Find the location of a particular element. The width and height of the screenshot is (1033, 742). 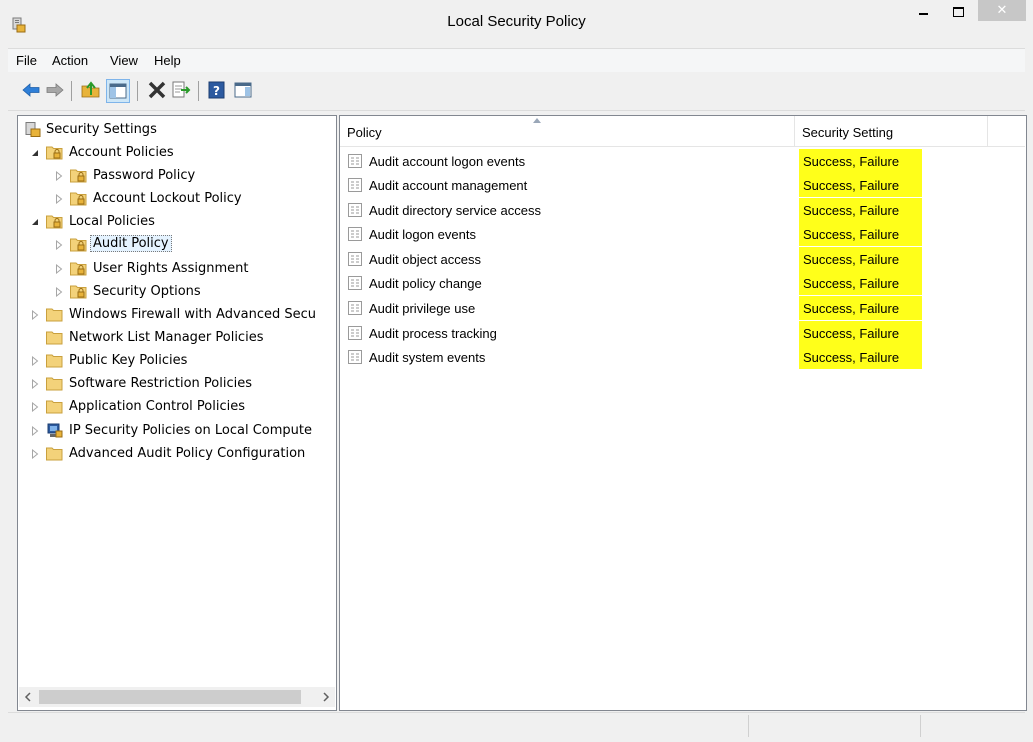

toolbar-separator is located at coordinates (137, 91).